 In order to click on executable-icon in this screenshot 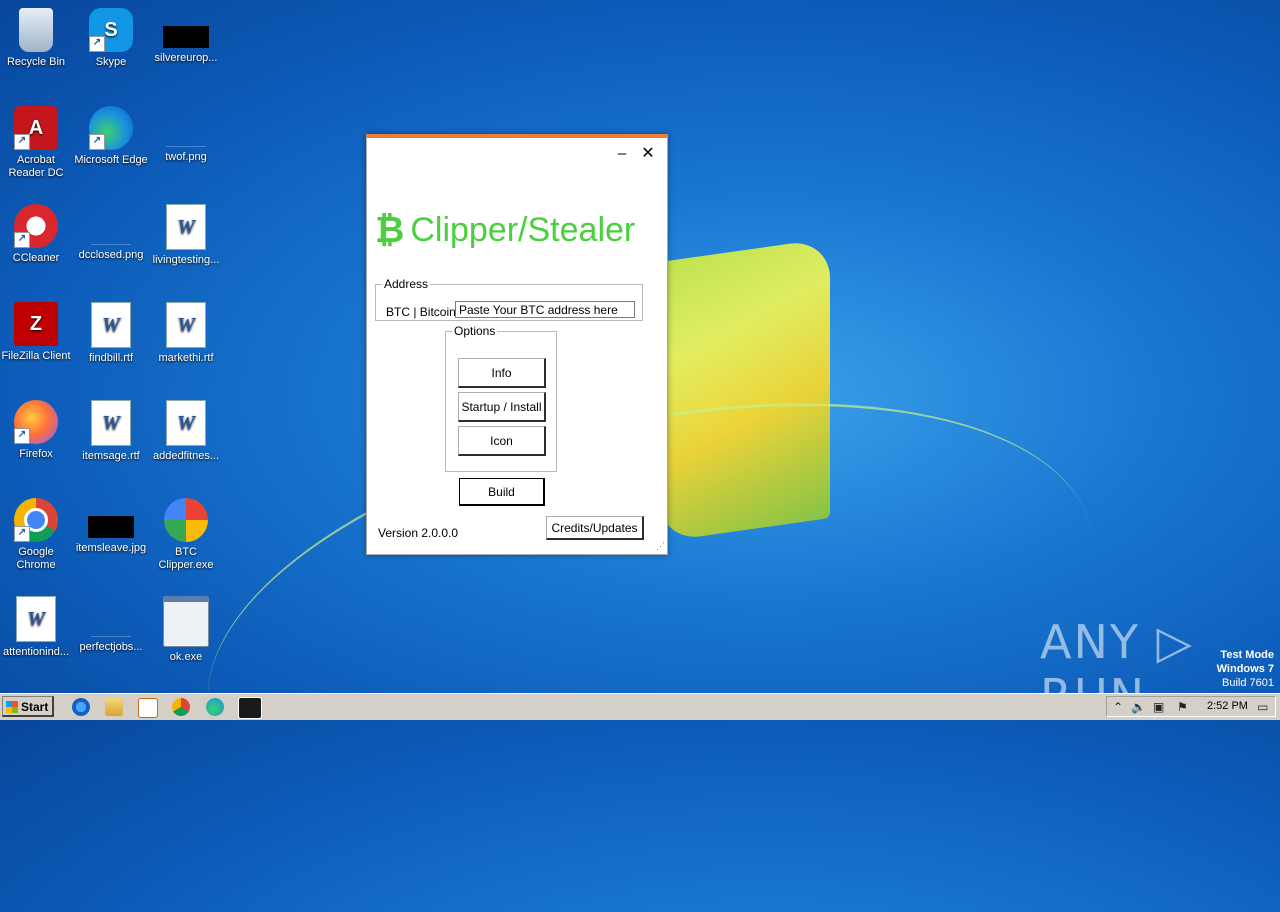, I will do `click(186, 621)`.